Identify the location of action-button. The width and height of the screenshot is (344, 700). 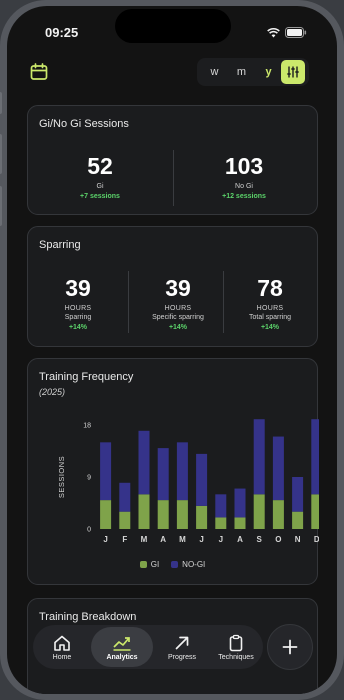
(1, 103).